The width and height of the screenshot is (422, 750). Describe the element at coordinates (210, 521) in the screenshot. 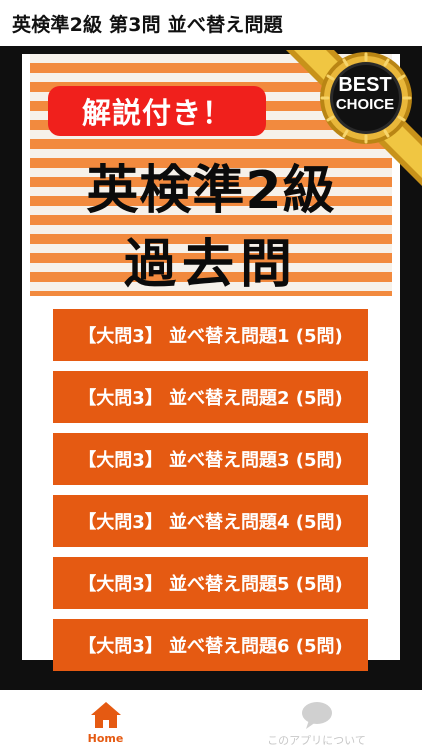

I see `menu-button-set-4: 【大問3】 並べ替え問題4 (5問)` at that location.